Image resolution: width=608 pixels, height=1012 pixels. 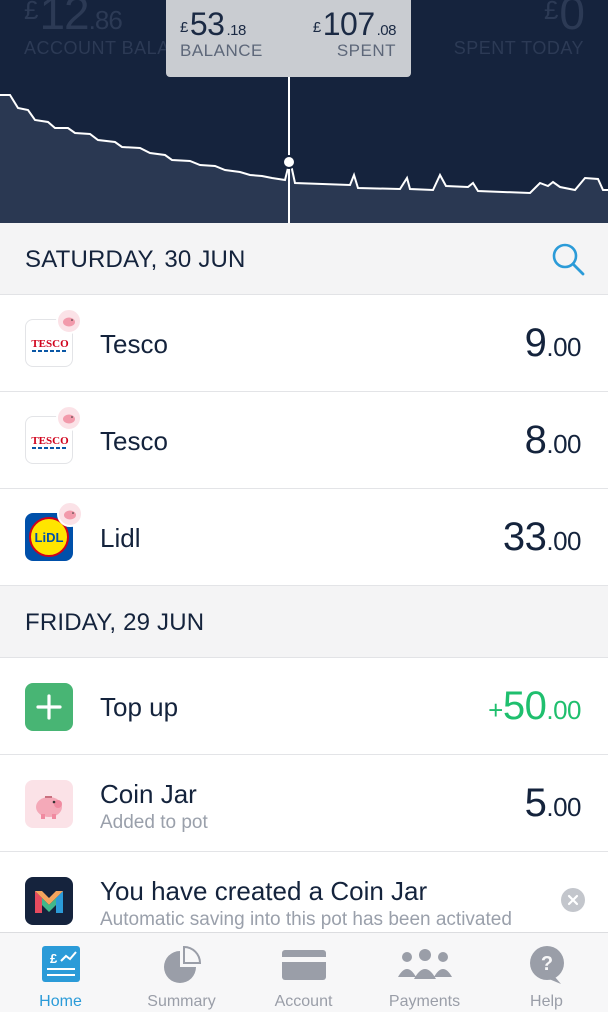 I want to click on transaction-subtitle: Added to pot, so click(x=154, y=822).